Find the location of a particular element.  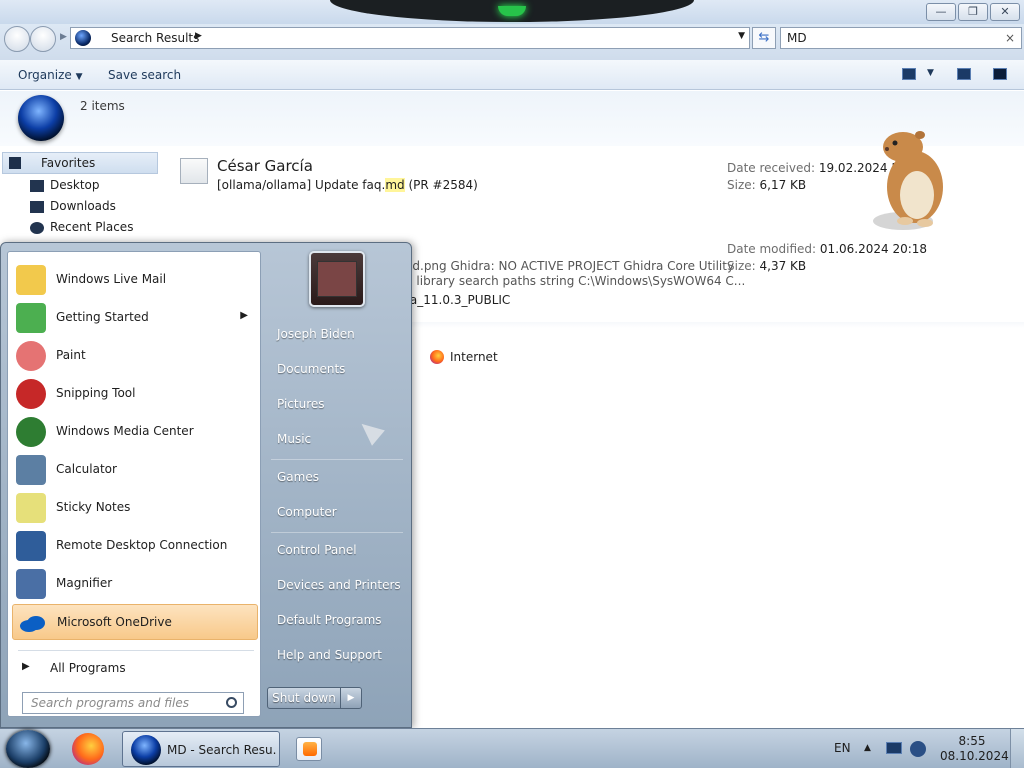

action-center-icon is located at coordinates (894, 748).